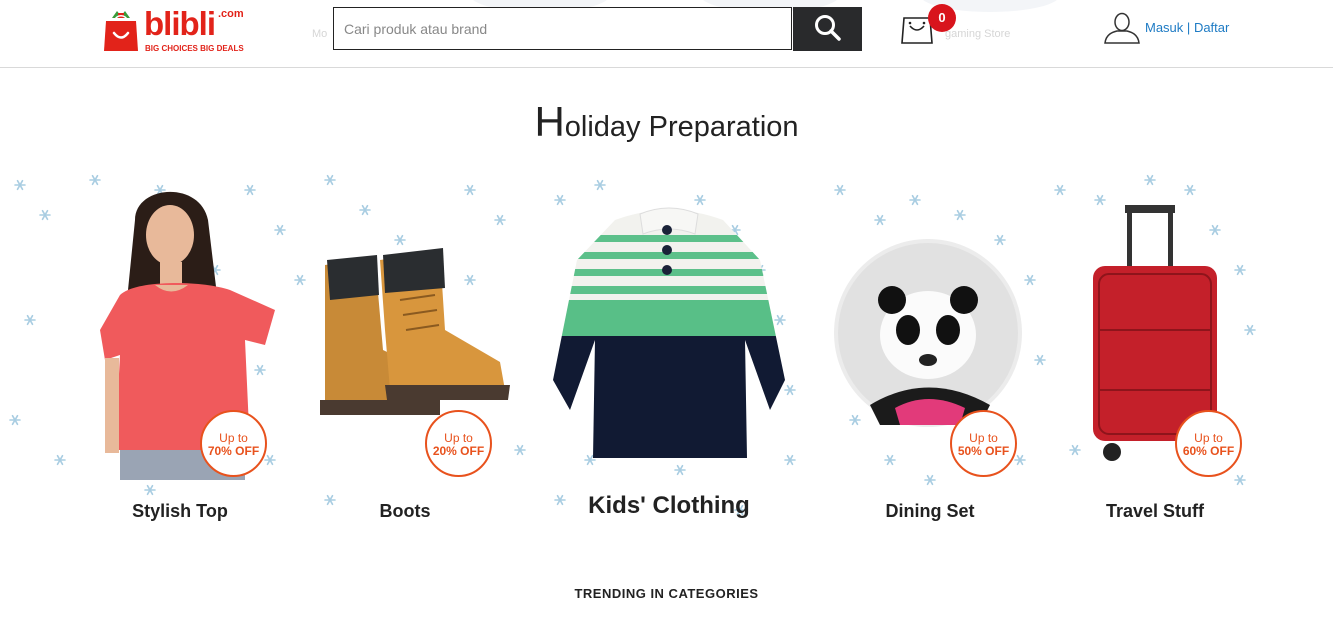  I want to click on blibli-logo: blibli .com BIG CHOICES BIG DEALS, so click(175, 30).